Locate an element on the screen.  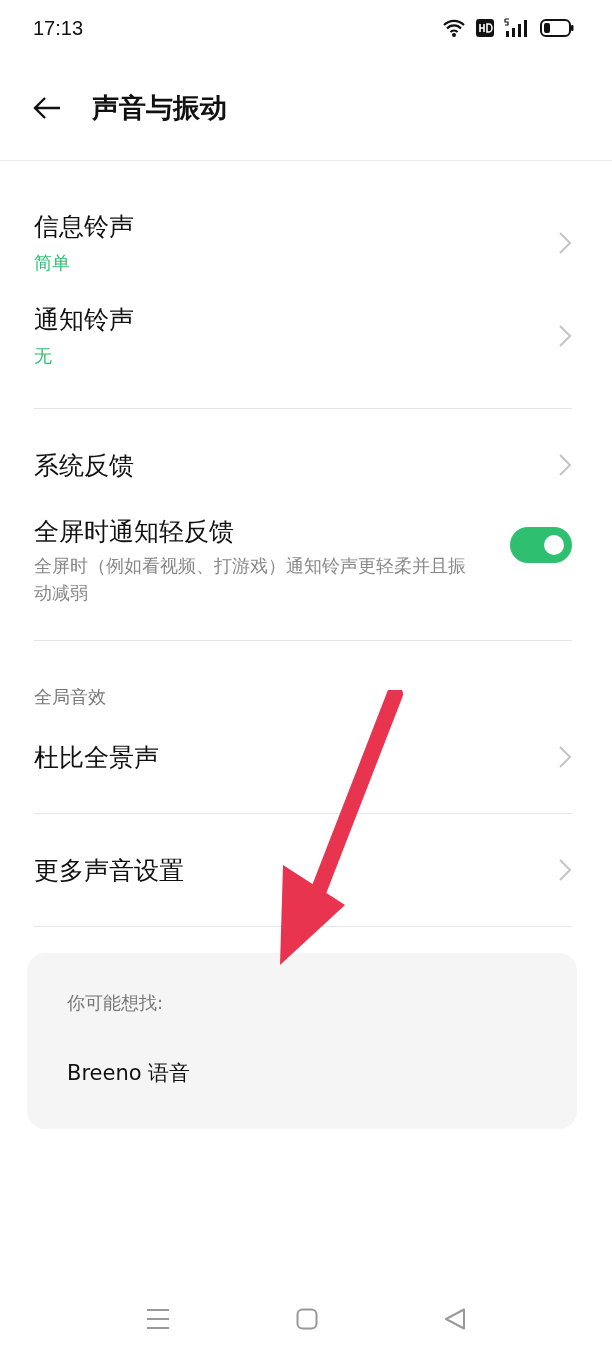
settings-row: 更多声音设置 is located at coordinates (303, 870).